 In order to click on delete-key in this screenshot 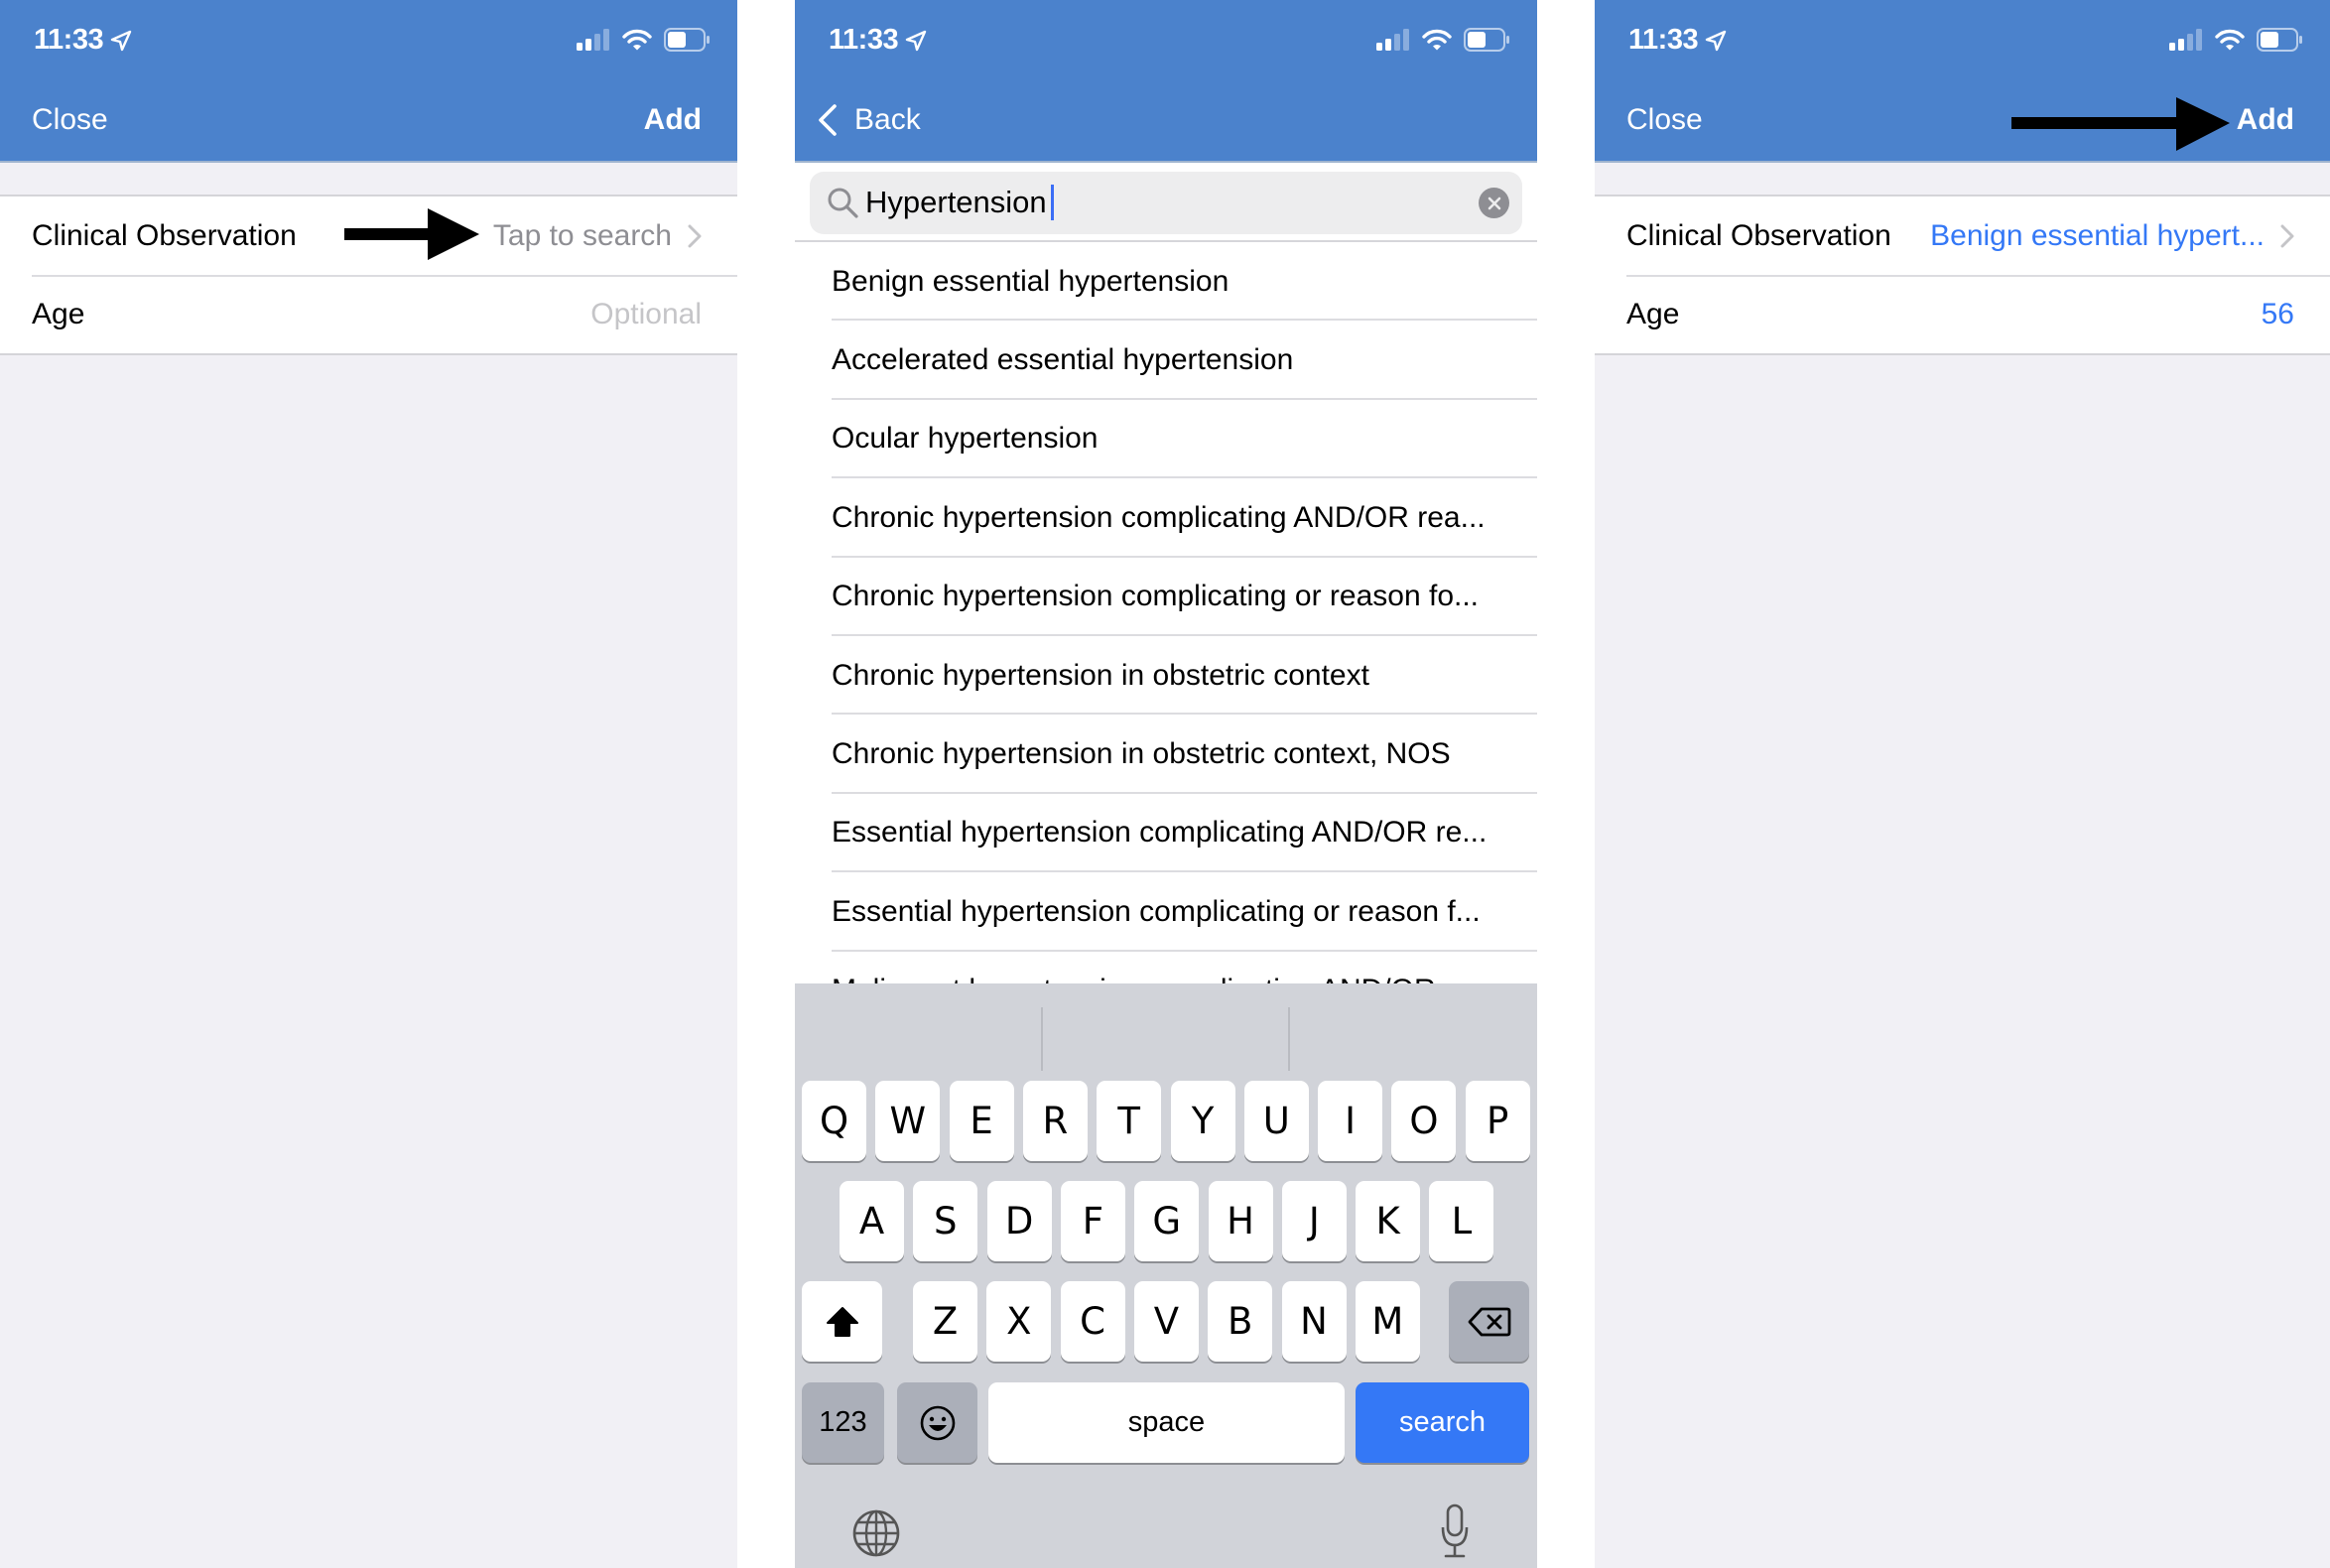, I will do `click(1489, 1321)`.